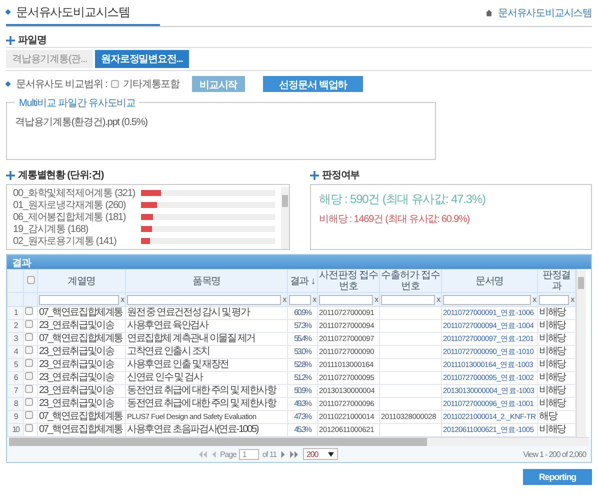 This screenshot has height=501, width=598. I want to click on column-header: 사전판정 접수번호, so click(349, 281).